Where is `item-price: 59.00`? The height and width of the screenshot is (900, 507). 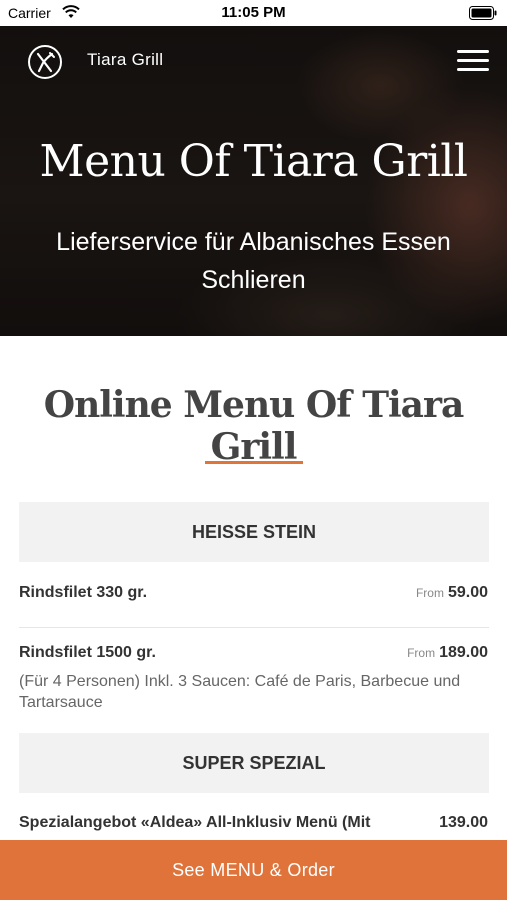 item-price: 59.00 is located at coordinates (467, 592).